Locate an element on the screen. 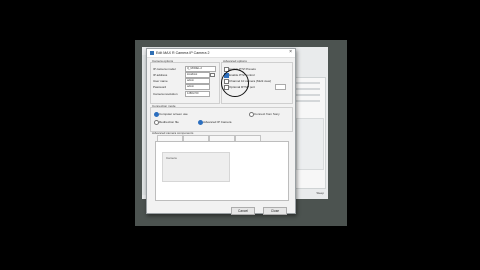  title-bar: Edit MAX R Camera IP Camera 2 × is located at coordinates (221, 53).